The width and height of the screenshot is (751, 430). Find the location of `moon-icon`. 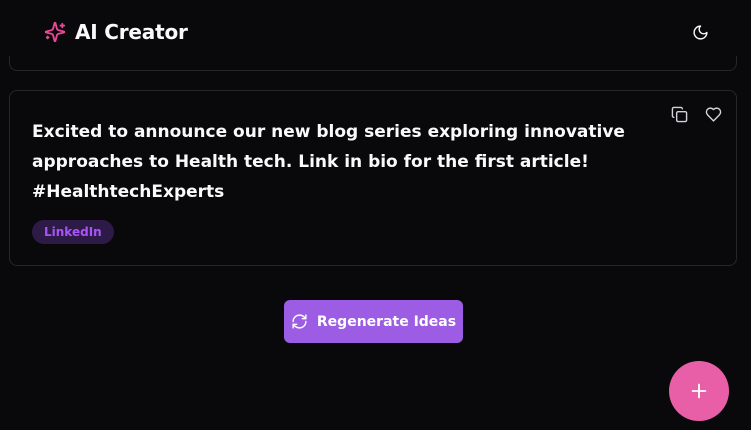

moon-icon is located at coordinates (700, 32).